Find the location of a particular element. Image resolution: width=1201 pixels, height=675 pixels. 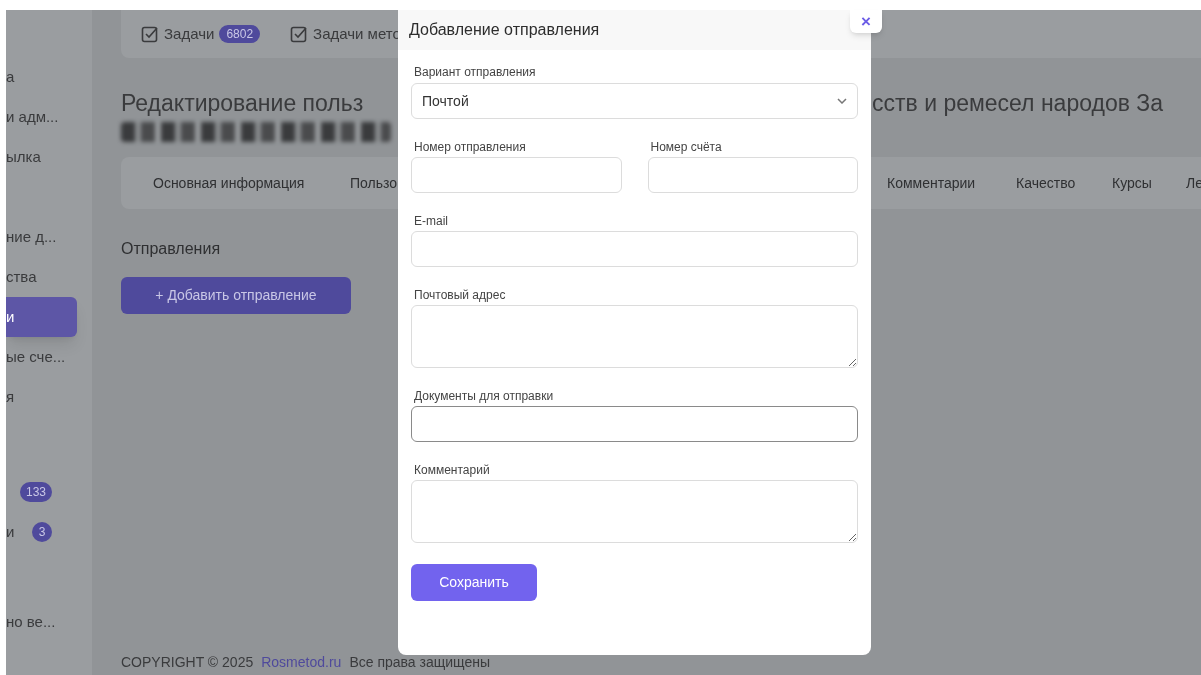

add-button: + Добавить отправление is located at coordinates (236, 295).